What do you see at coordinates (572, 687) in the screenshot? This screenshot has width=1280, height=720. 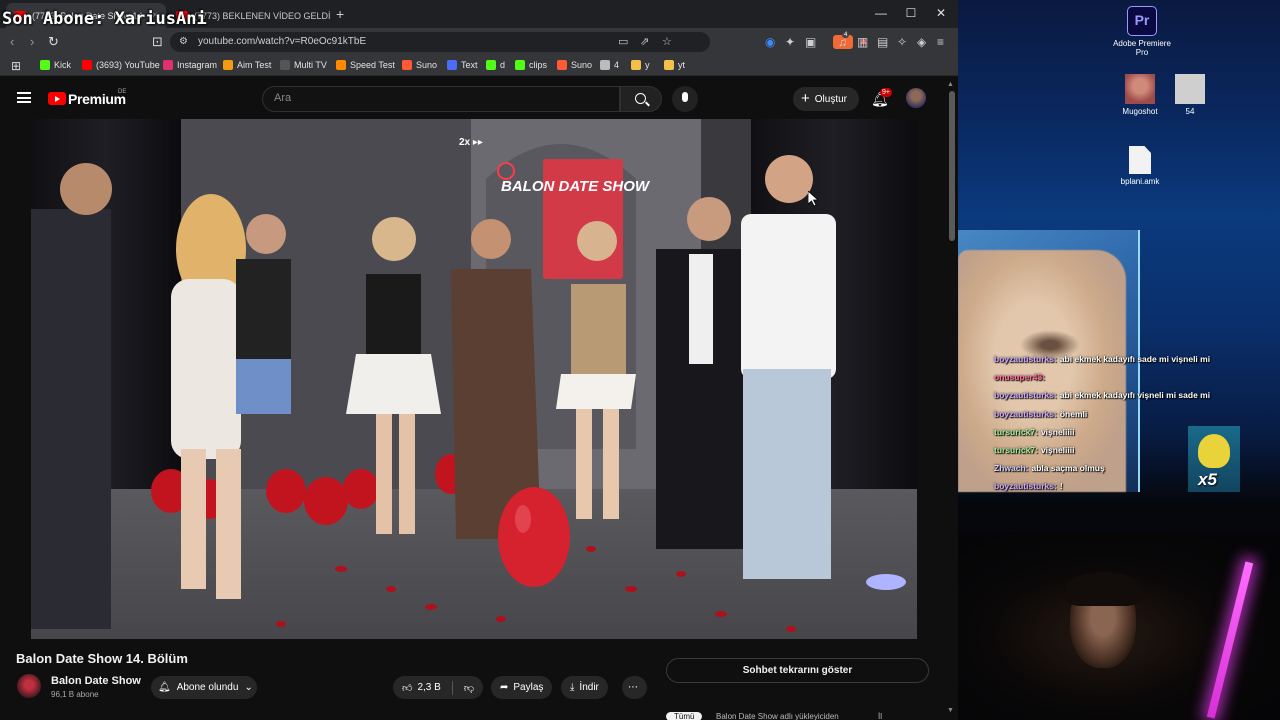 I see `download-icon: ⤓` at bounding box center [572, 687].